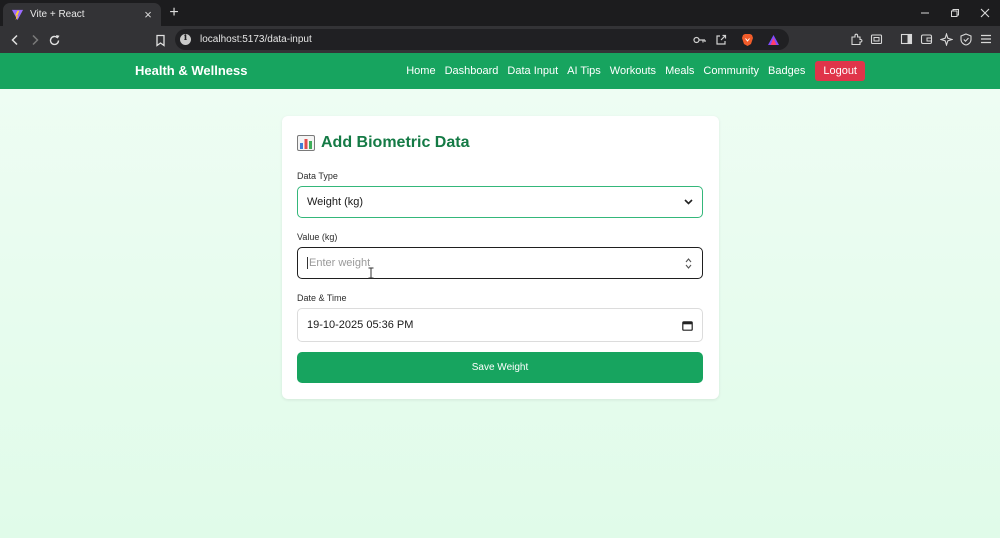 This screenshot has height=538, width=1000. What do you see at coordinates (747, 40) in the screenshot?
I see `brave-shield-icon` at bounding box center [747, 40].